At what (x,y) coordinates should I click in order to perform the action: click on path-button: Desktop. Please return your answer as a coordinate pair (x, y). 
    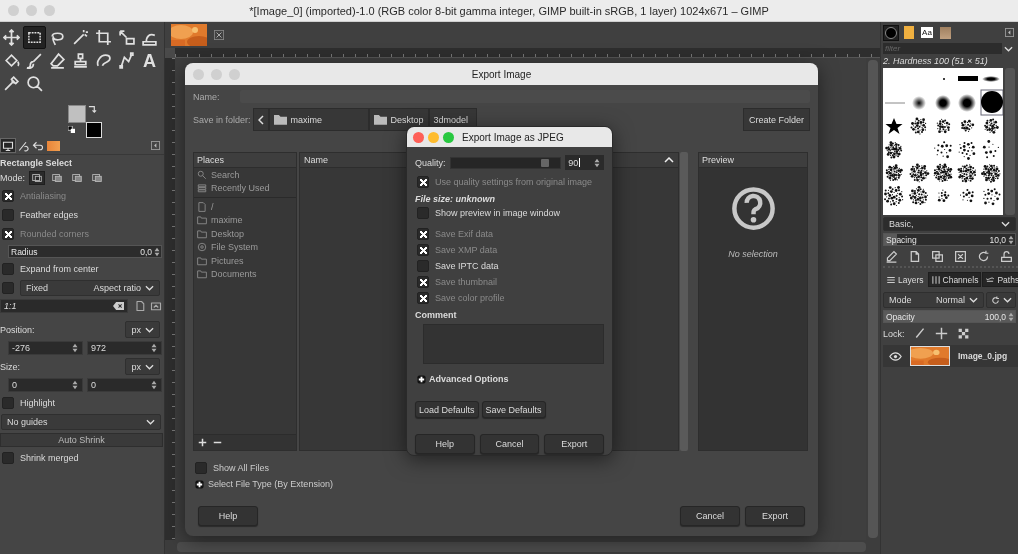
    Looking at the image, I should click on (398, 119).